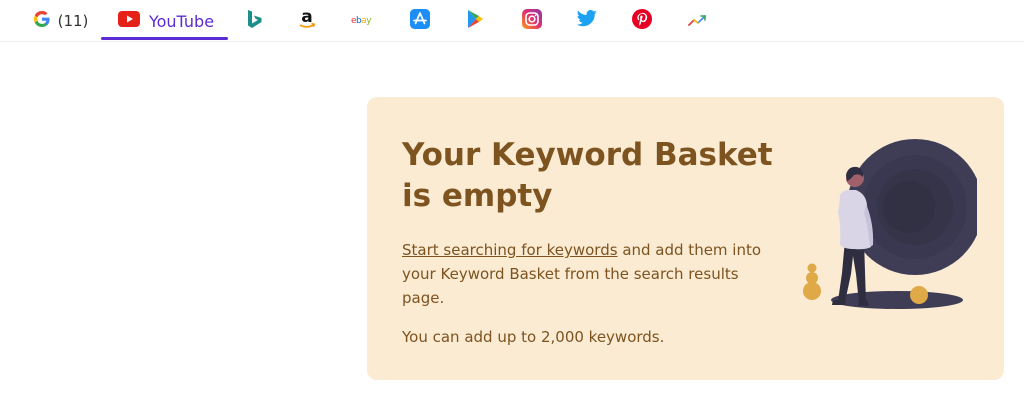  I want to click on tab-amazon: a, so click(307, 21).